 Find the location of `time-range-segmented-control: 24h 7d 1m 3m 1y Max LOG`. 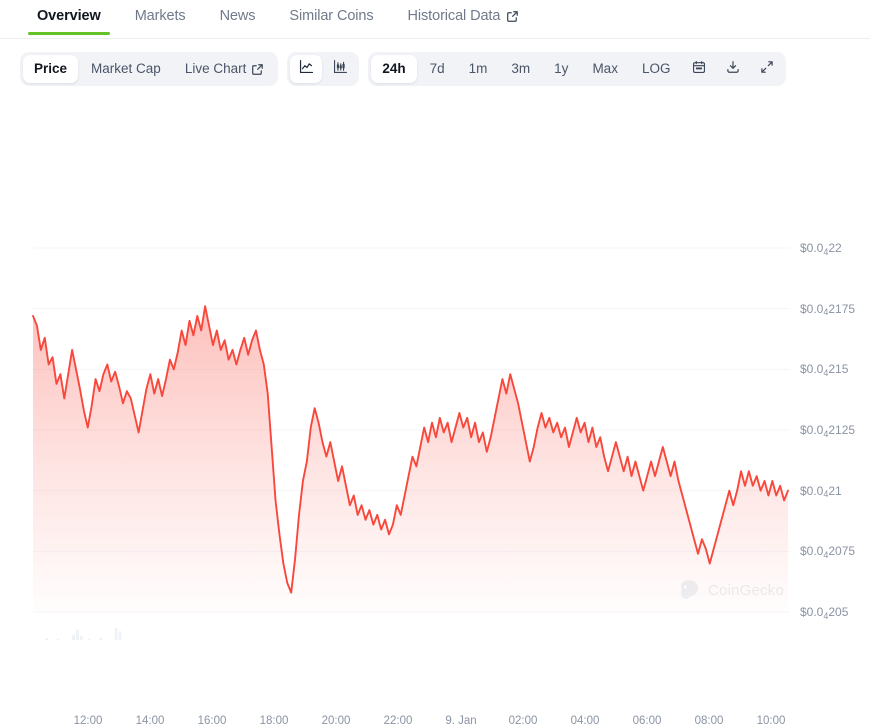

time-range-segmented-control: 24h 7d 1m 3m 1y Max LOG is located at coordinates (577, 69).